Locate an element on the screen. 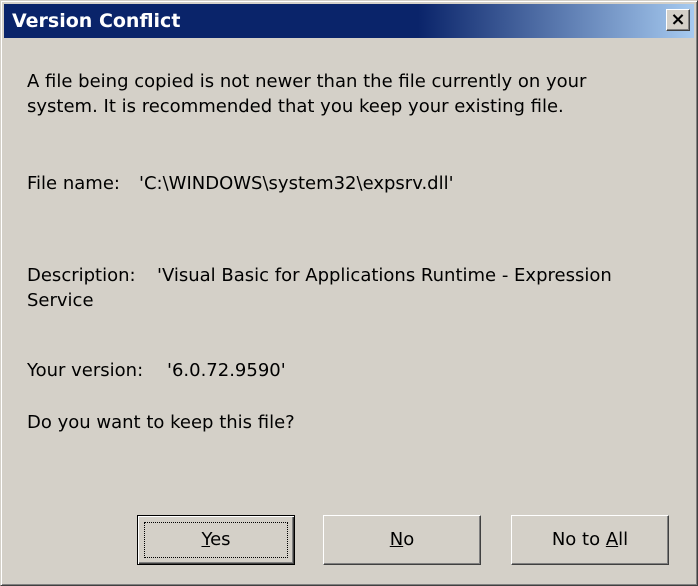 The width and height of the screenshot is (698, 586). version-row: Your version: '6.0.72.9590' is located at coordinates (156, 370).